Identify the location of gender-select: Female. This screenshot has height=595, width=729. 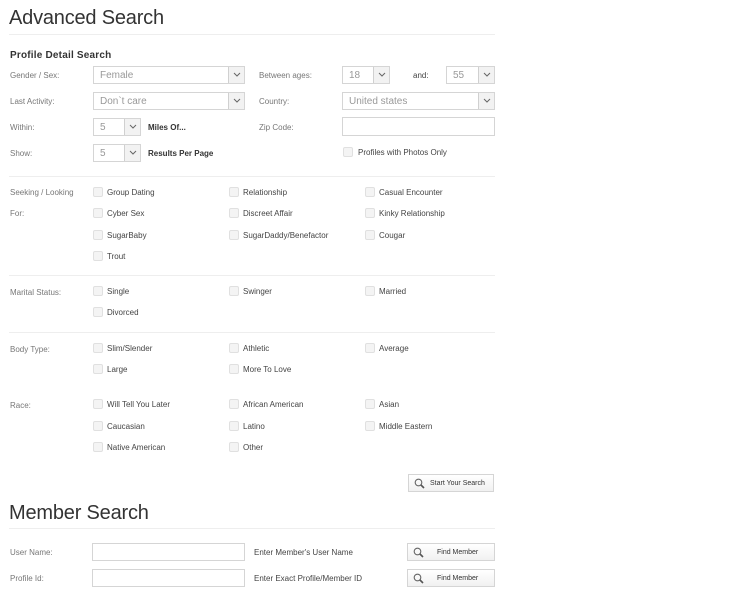
(169, 75).